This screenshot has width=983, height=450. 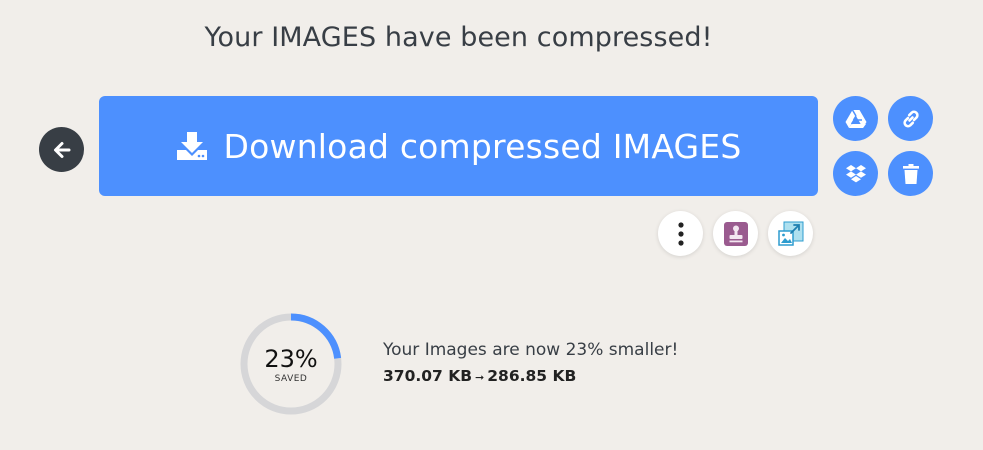 I want to click on save-to-dropbox-button, so click(x=855, y=173).